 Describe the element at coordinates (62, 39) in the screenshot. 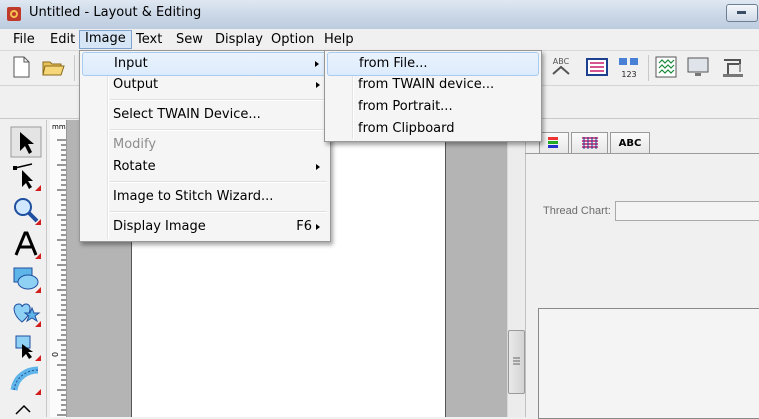

I see `menu-edit: Edit` at that location.